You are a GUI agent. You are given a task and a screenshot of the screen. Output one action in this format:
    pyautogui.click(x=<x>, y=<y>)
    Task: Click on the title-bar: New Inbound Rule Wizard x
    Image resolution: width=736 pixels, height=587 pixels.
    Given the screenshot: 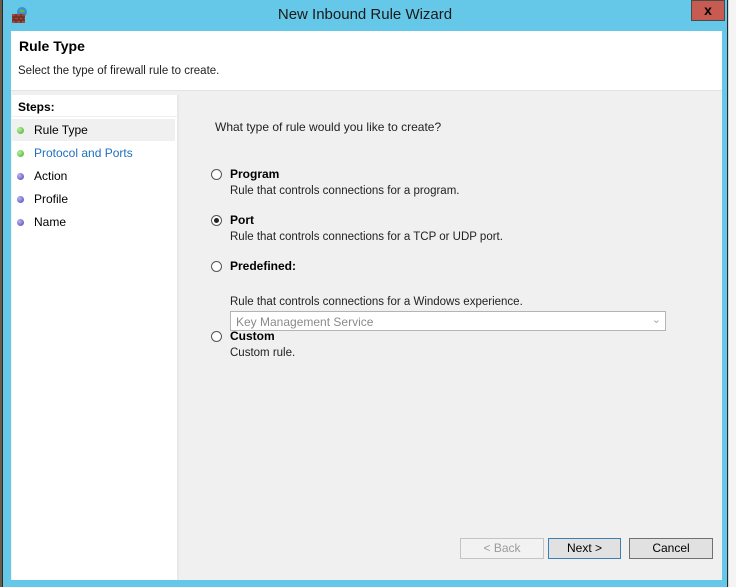 What is the action you would take?
    pyautogui.click(x=365, y=15)
    